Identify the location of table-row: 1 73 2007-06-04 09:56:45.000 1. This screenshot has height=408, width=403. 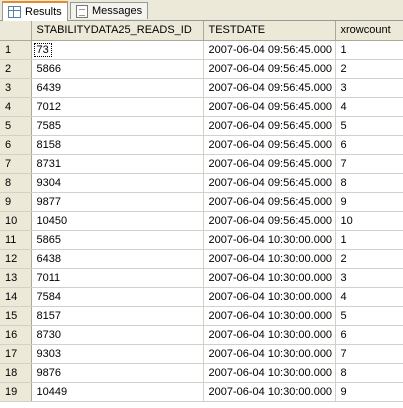
(201, 50).